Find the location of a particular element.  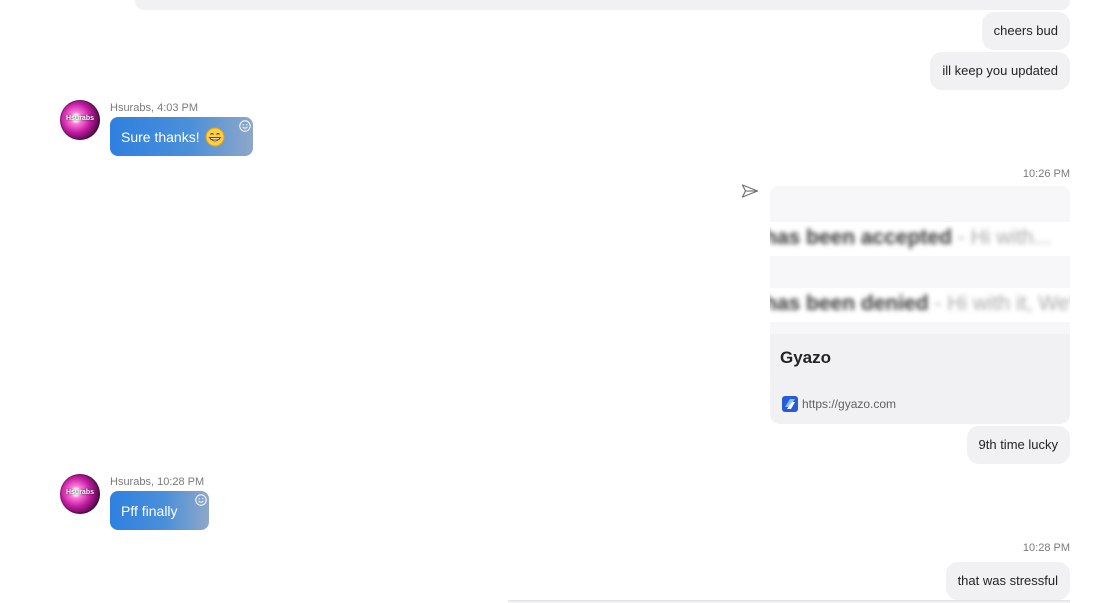

message-timestamp: 10:26 PM is located at coordinates (1046, 174).